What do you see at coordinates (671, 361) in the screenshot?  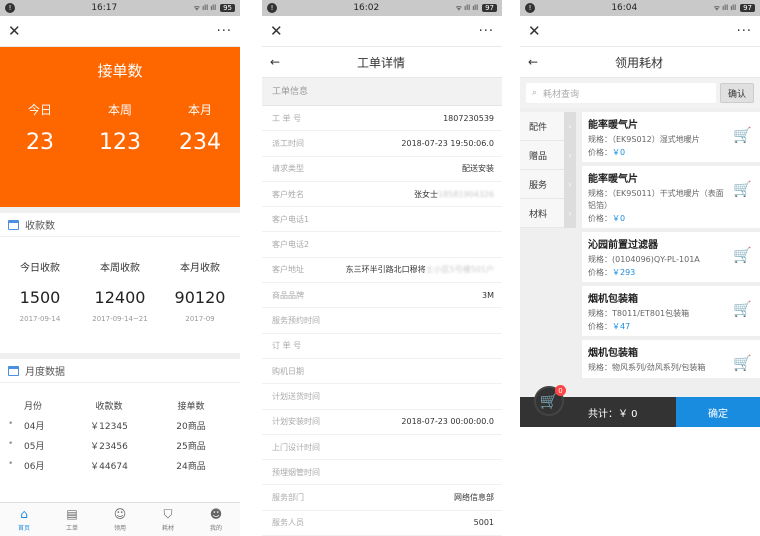 I see `product-item: 烟机包装箱 规格：物风系列/劲风系列/包装箱 🛒` at bounding box center [671, 361].